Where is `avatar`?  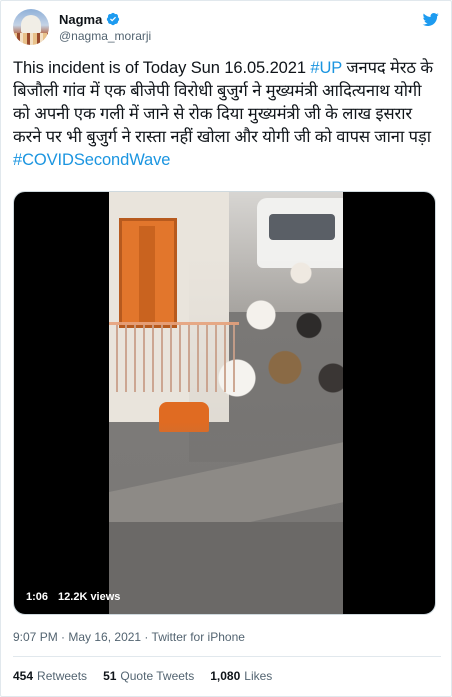
avatar is located at coordinates (31, 27).